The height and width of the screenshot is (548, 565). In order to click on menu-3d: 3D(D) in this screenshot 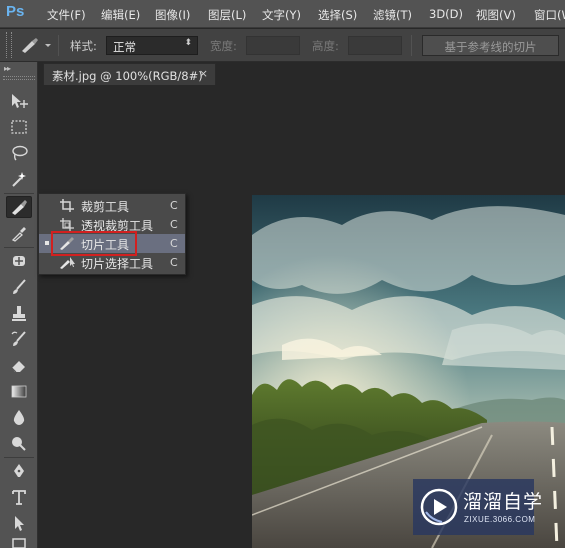, I will do `click(446, 14)`.